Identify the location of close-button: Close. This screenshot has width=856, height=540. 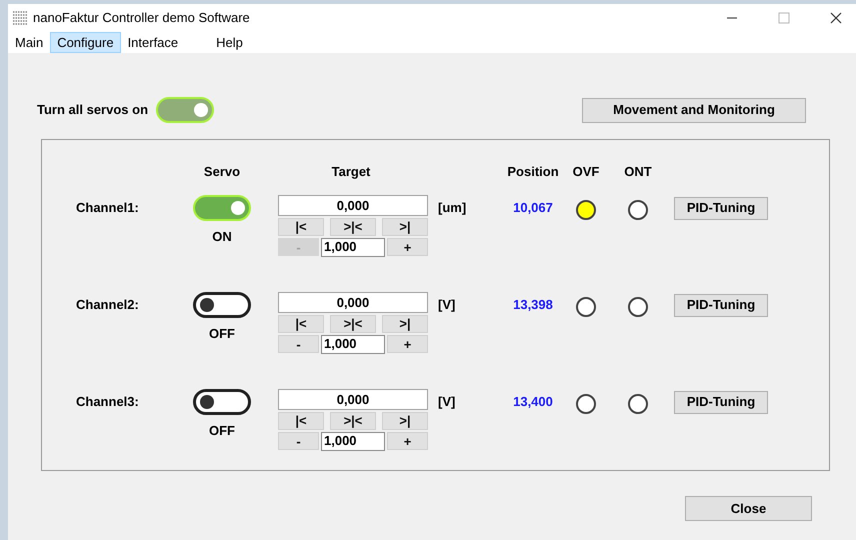
(748, 508).